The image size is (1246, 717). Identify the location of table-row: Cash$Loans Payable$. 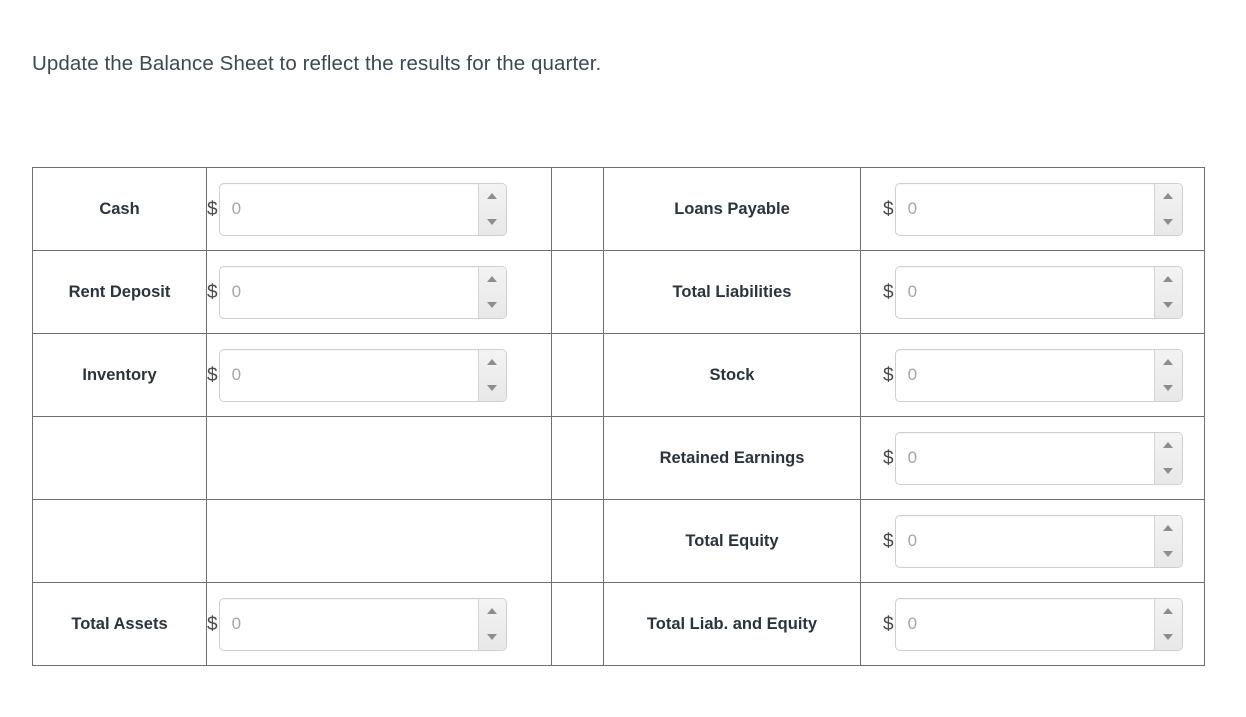
(618, 209).